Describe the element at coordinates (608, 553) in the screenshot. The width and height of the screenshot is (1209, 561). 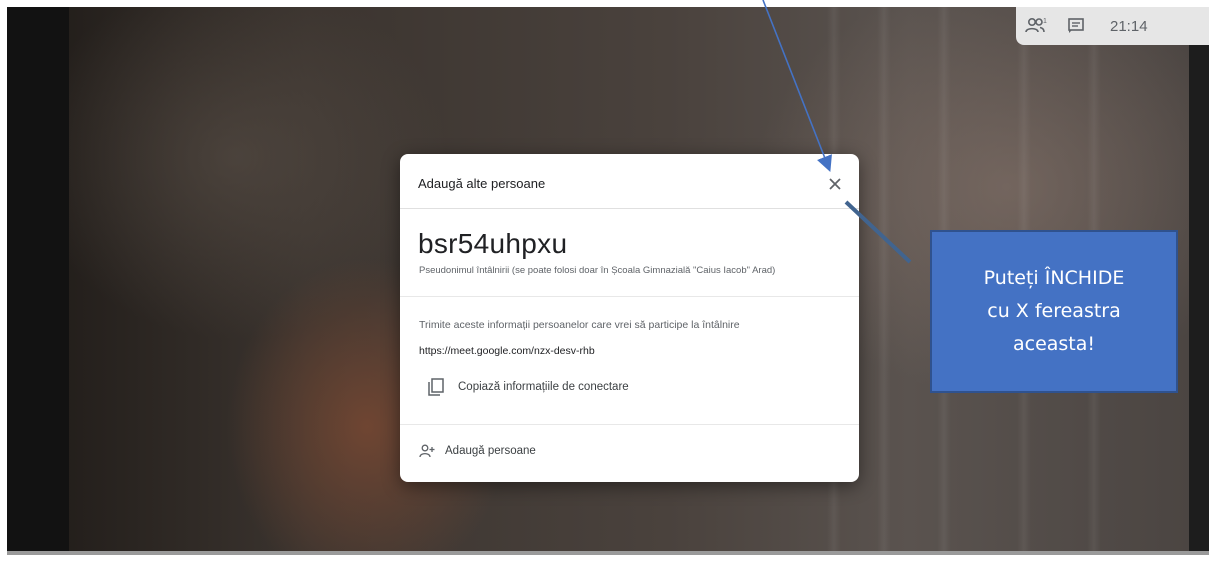
I see `video-bottom-border` at that location.